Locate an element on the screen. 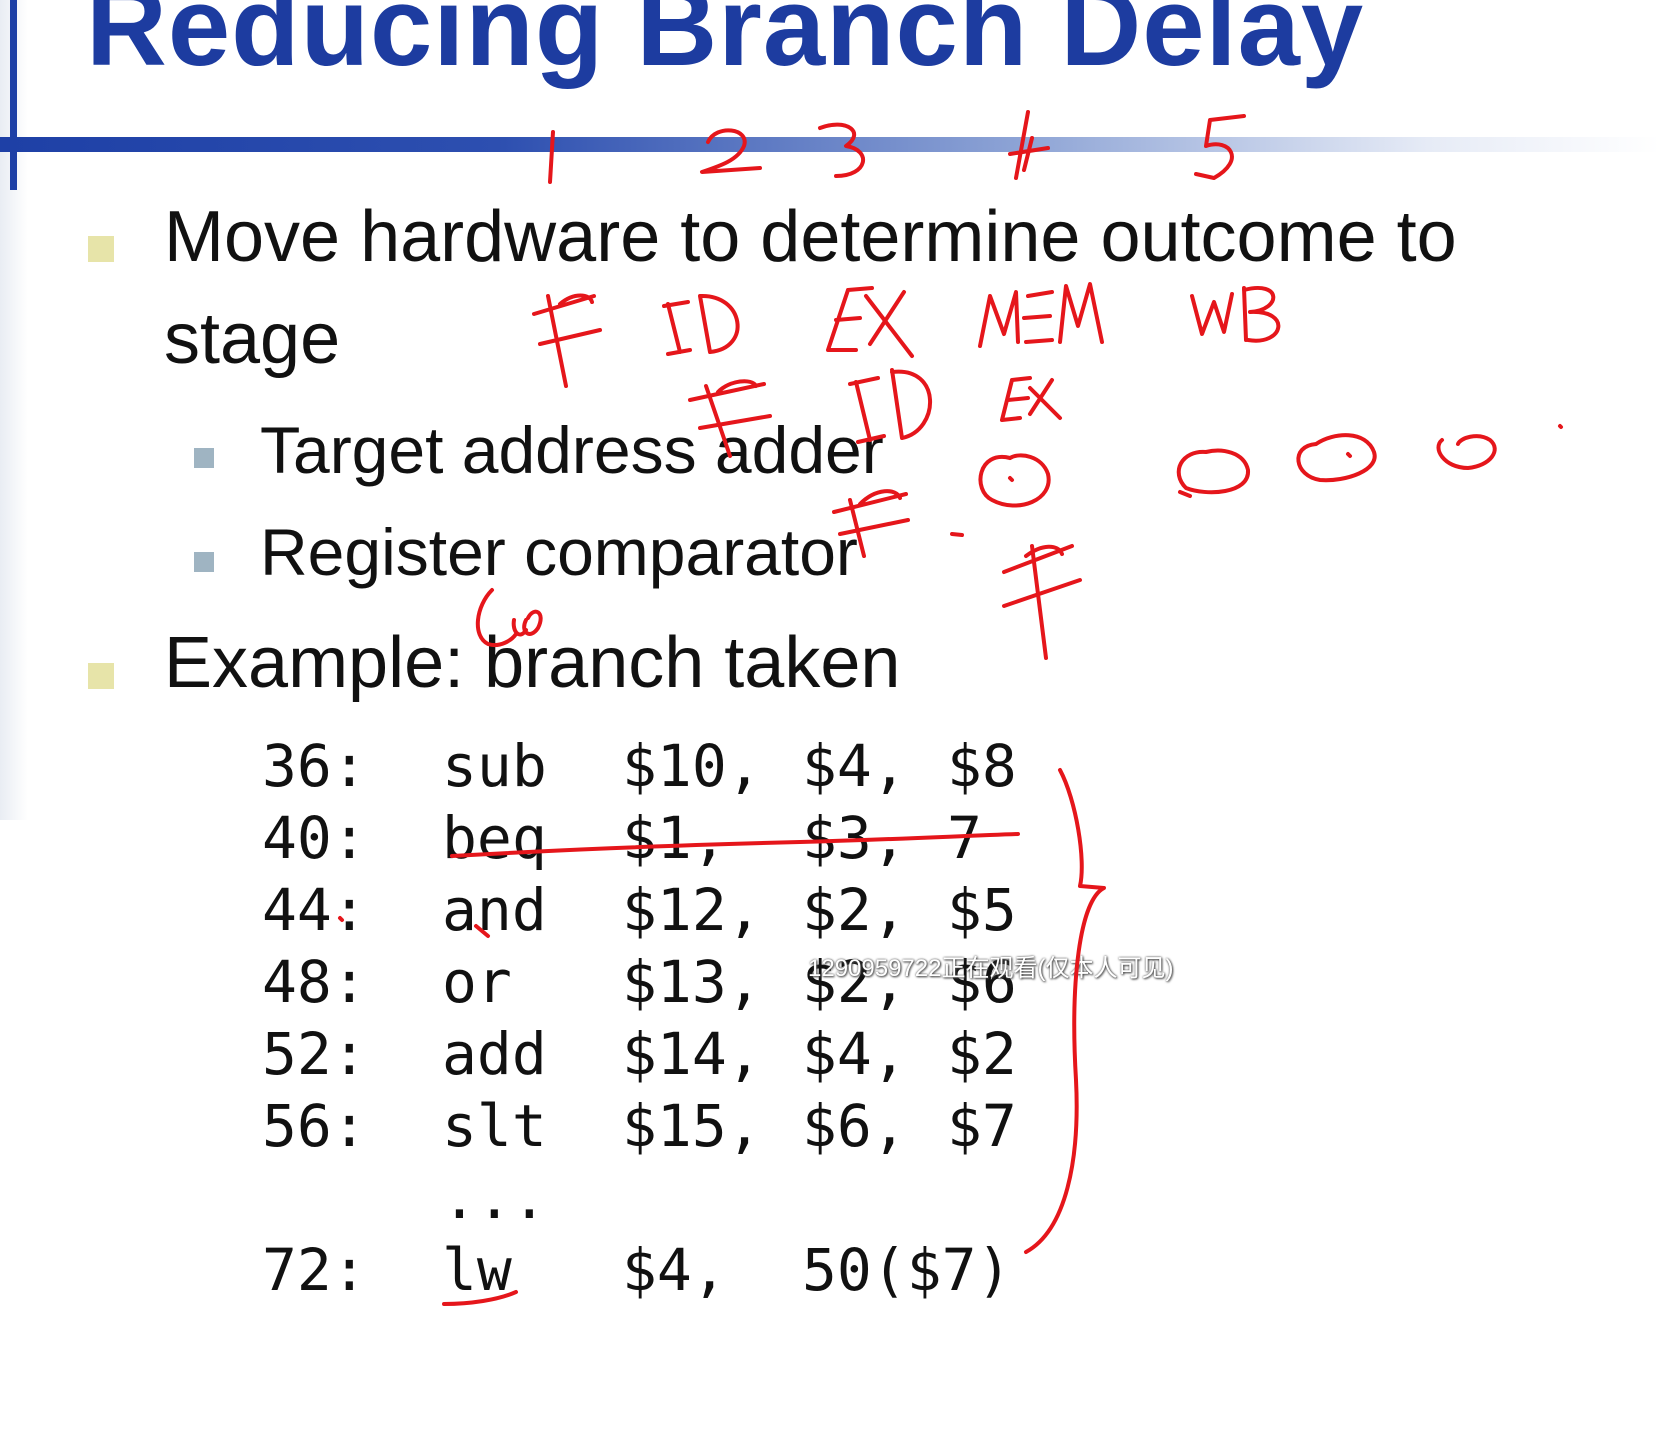 This screenshot has height=1445, width=1660. code-operand: $5 is located at coordinates (982, 910).